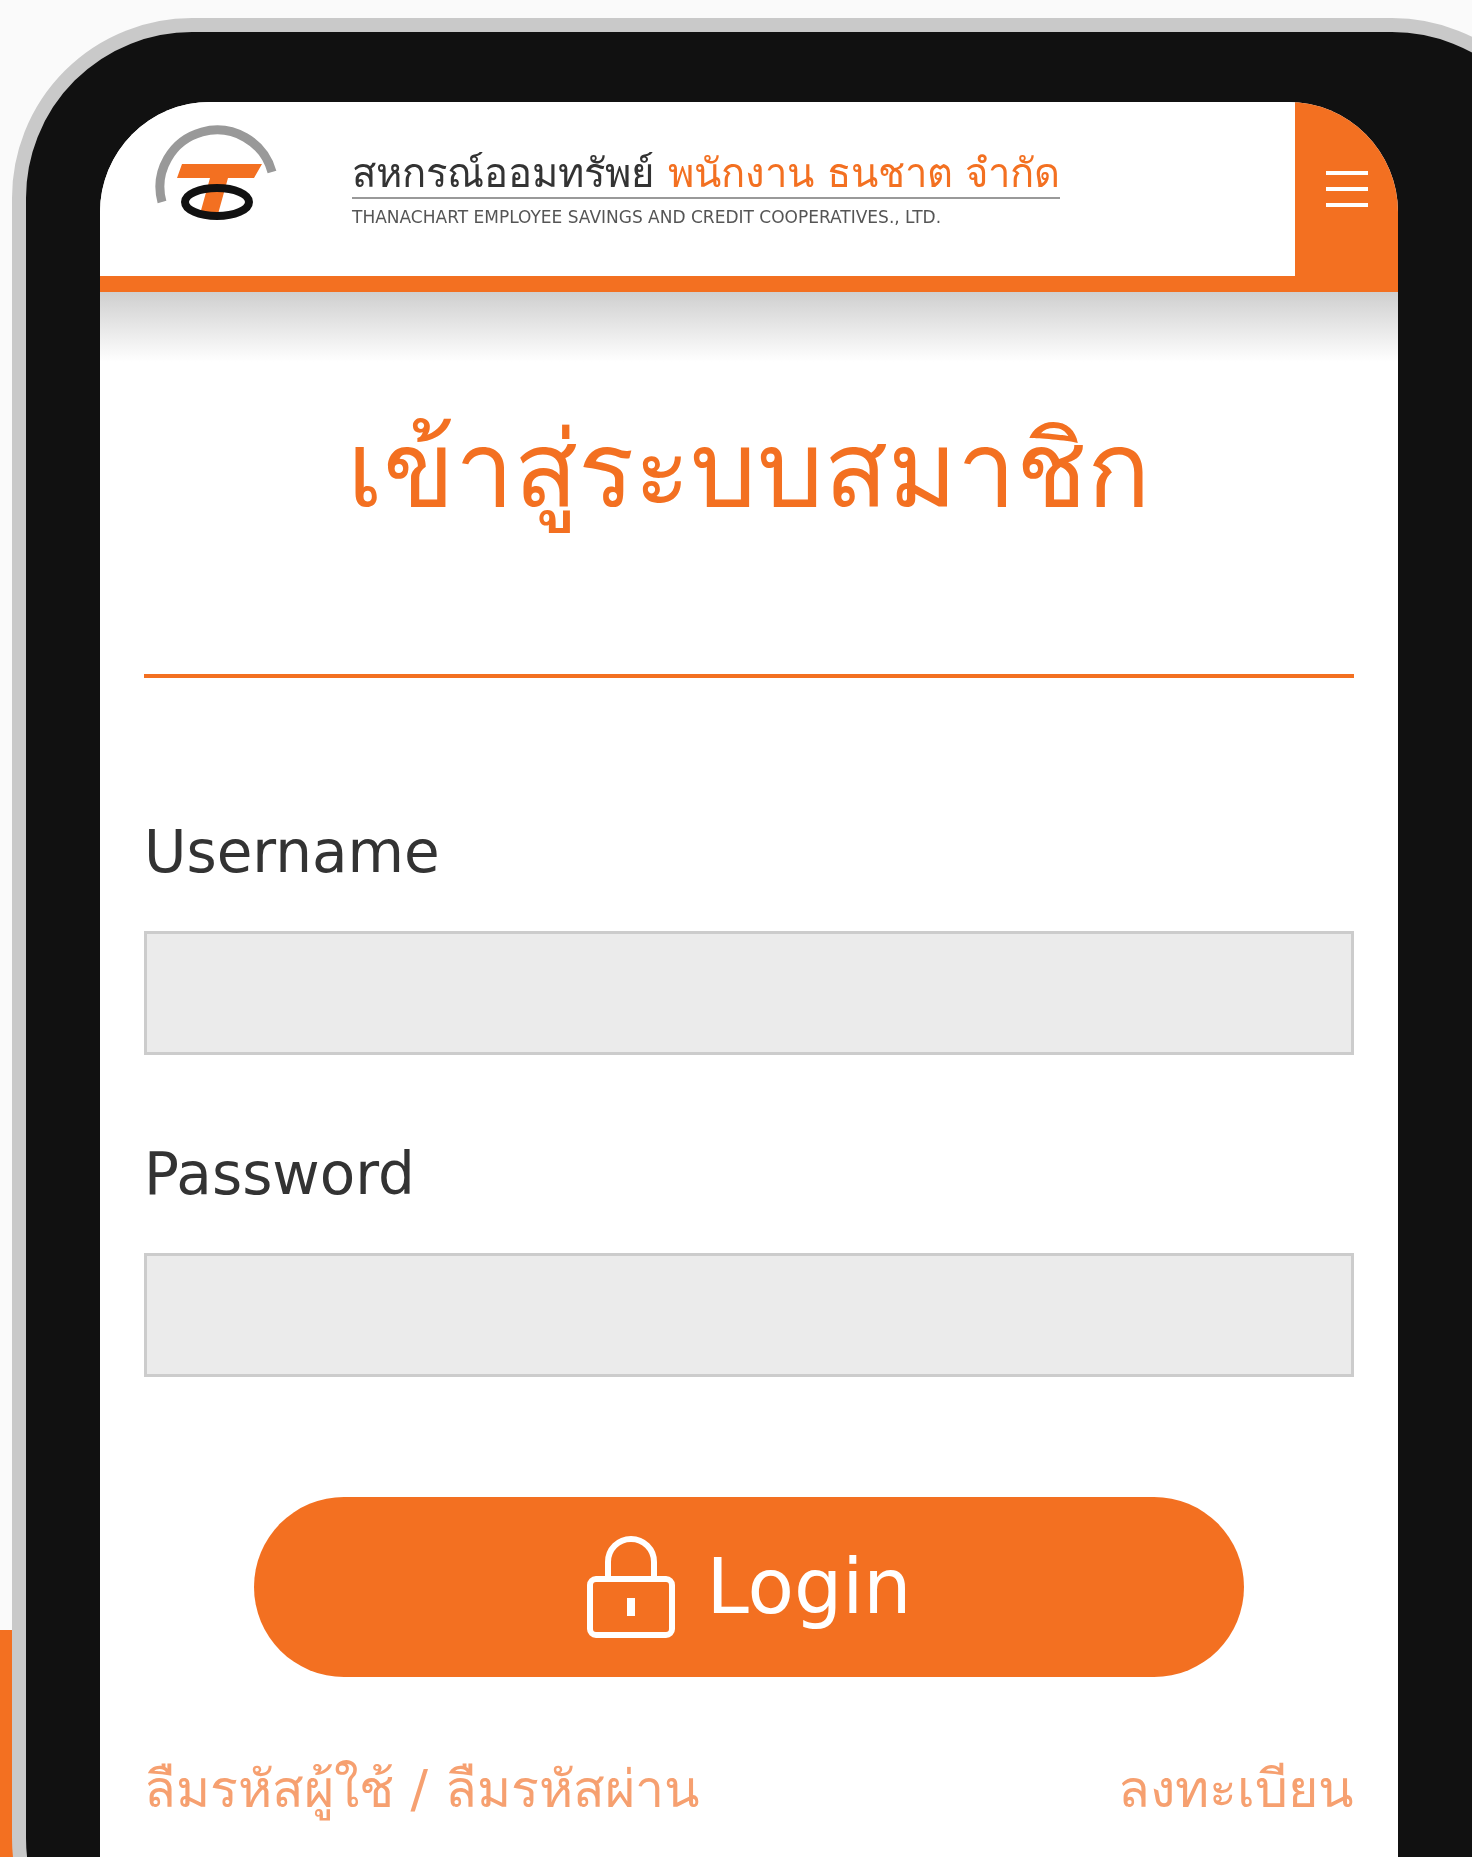  What do you see at coordinates (1346, 189) in the screenshot?
I see `menu-icon` at bounding box center [1346, 189].